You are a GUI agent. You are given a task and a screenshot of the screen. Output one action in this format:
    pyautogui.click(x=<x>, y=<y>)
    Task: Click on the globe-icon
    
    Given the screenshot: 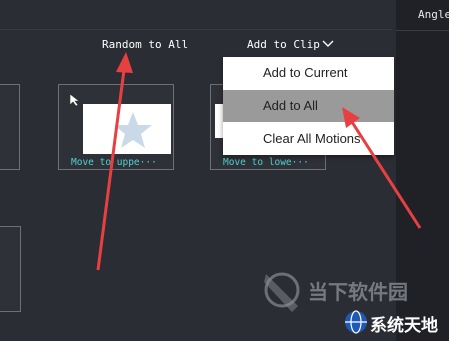 What is the action you would take?
    pyautogui.click(x=356, y=322)
    